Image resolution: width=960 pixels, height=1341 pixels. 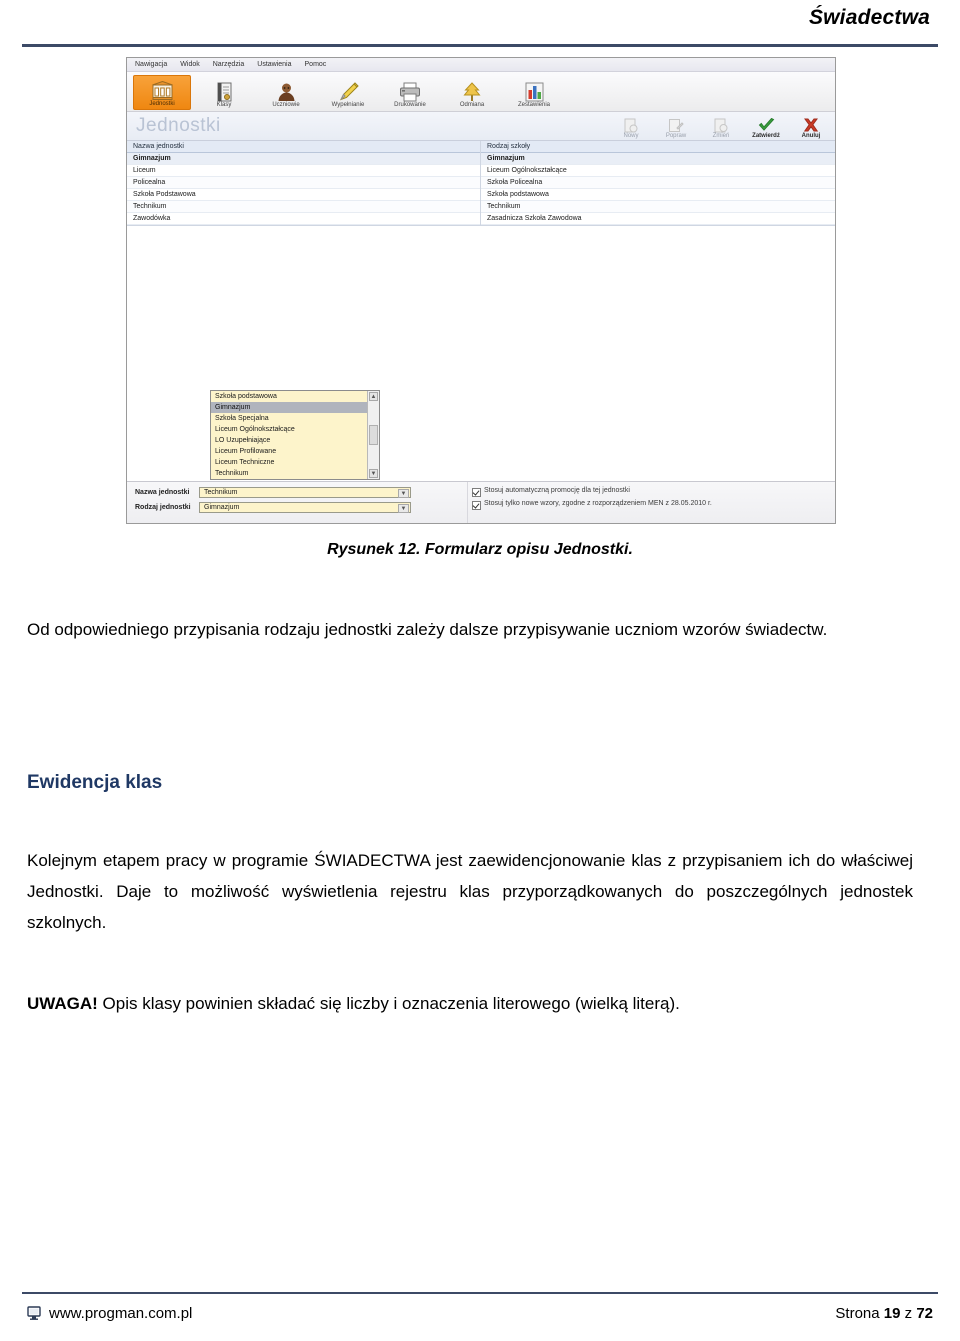 I want to click on toolbar-button-uczniowie: Uczniowie, so click(x=286, y=92).